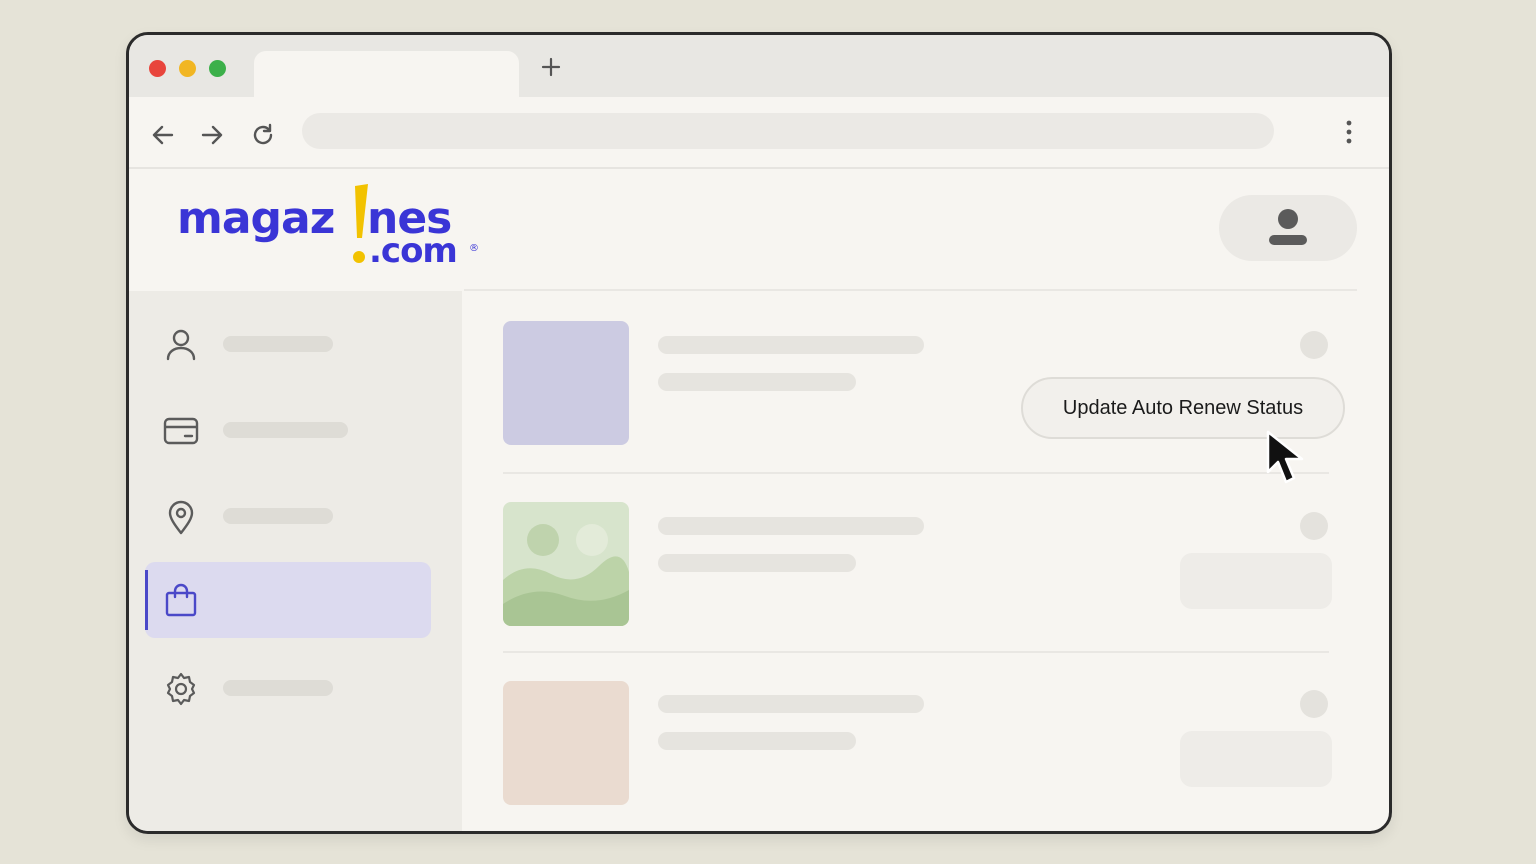  What do you see at coordinates (157, 68) in the screenshot?
I see `close-dot` at bounding box center [157, 68].